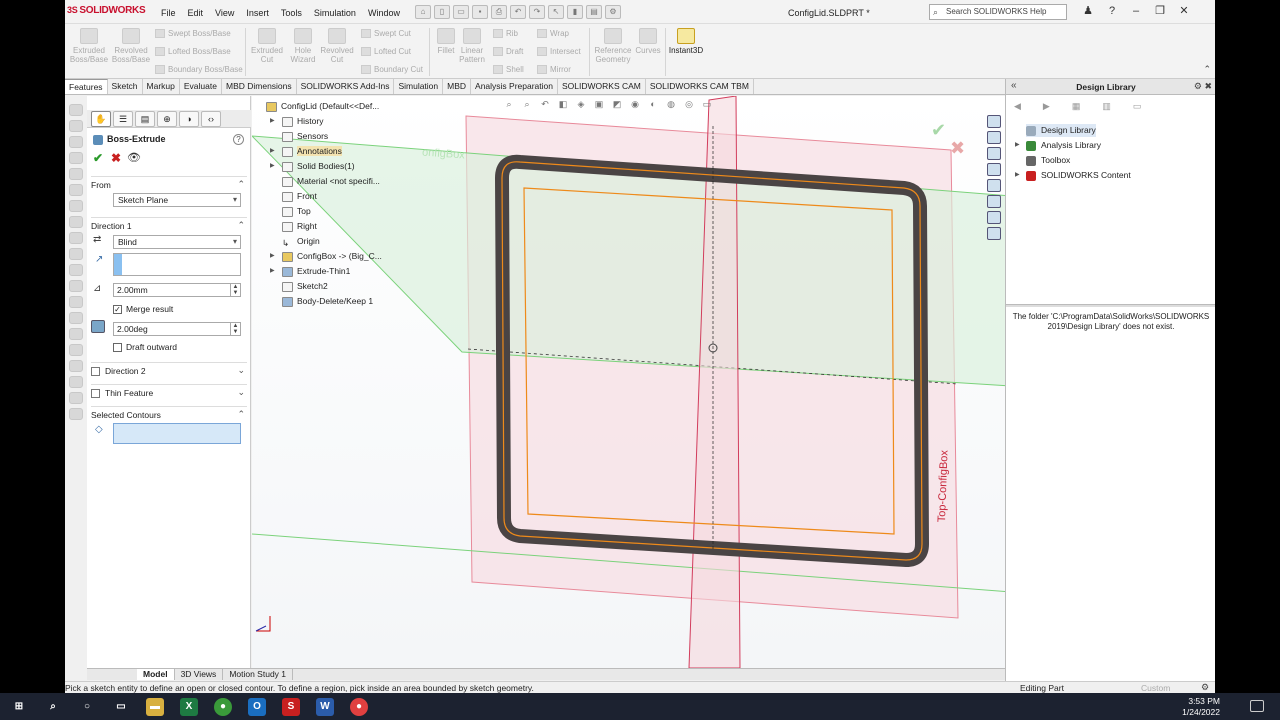  I want to click on draft-outward-checkbox: Draft outward, so click(145, 347).